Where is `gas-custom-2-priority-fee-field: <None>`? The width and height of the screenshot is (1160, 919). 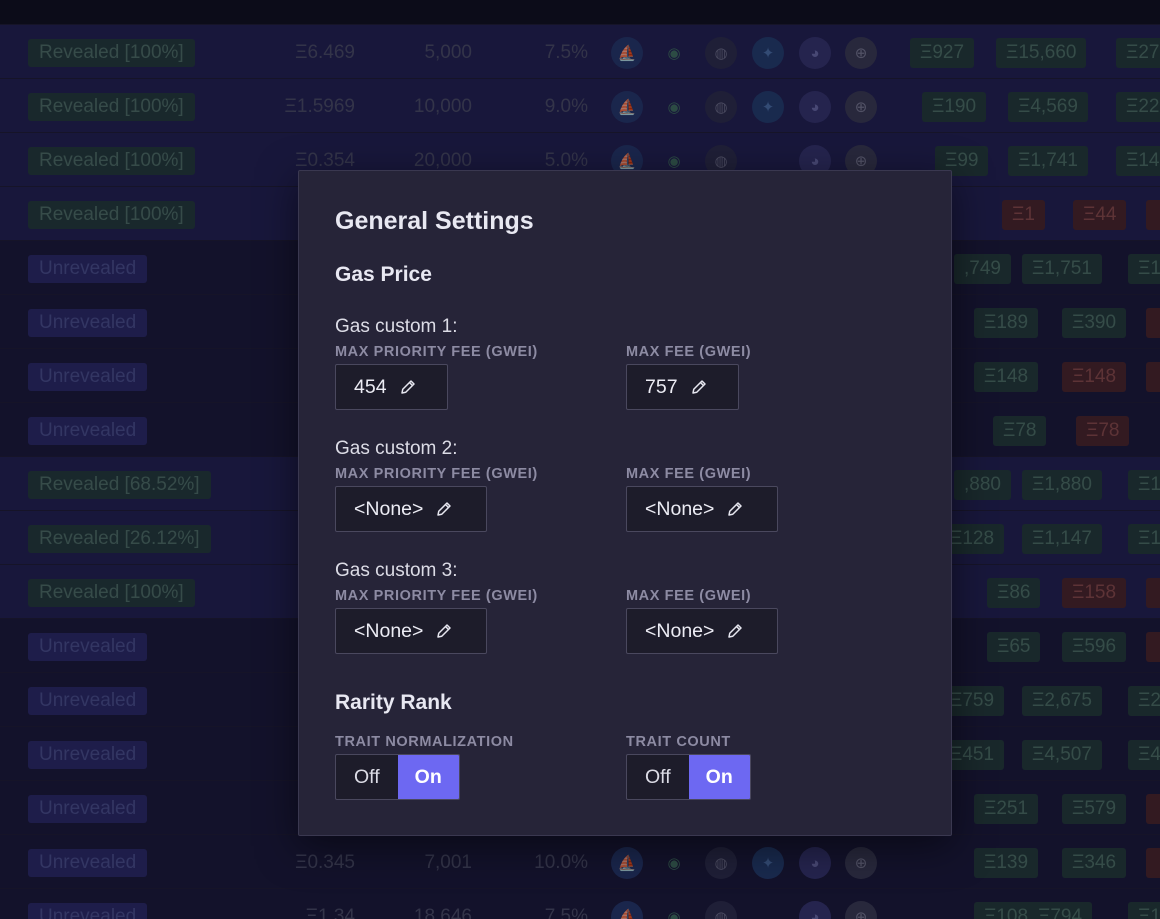 gas-custom-2-priority-fee-field: <None> is located at coordinates (411, 509).